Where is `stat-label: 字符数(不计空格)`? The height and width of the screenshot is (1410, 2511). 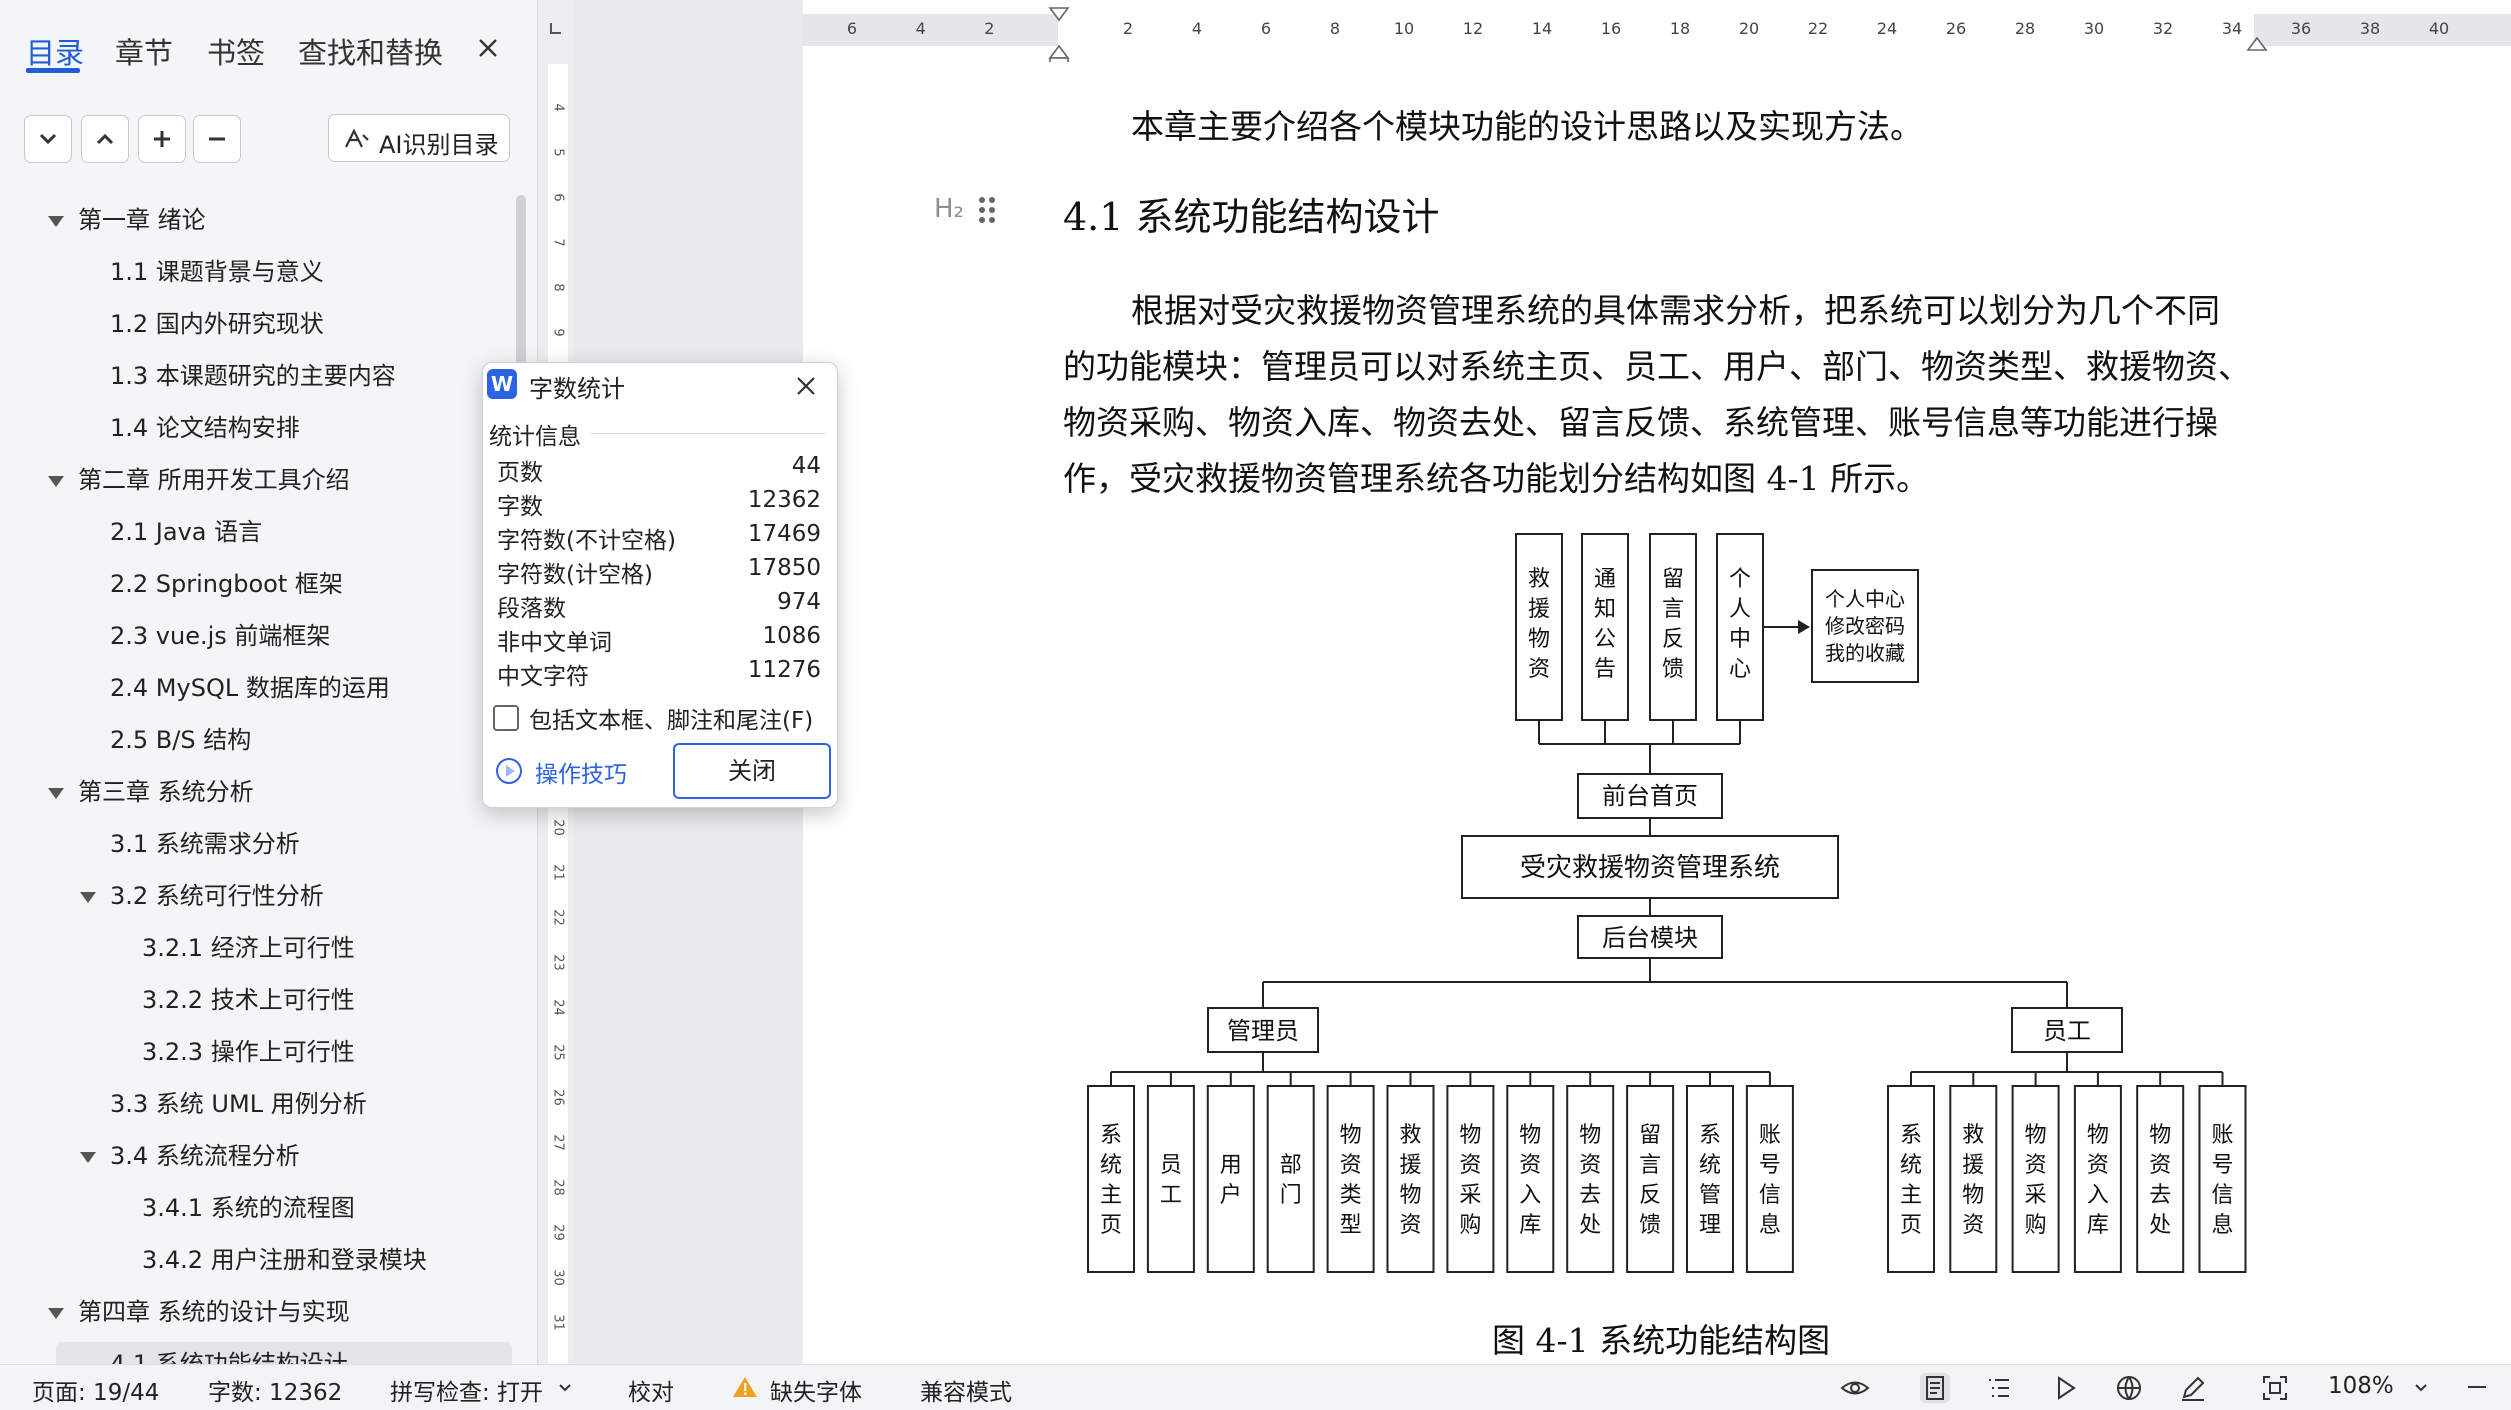 stat-label: 字符数(不计空格) is located at coordinates (586, 541).